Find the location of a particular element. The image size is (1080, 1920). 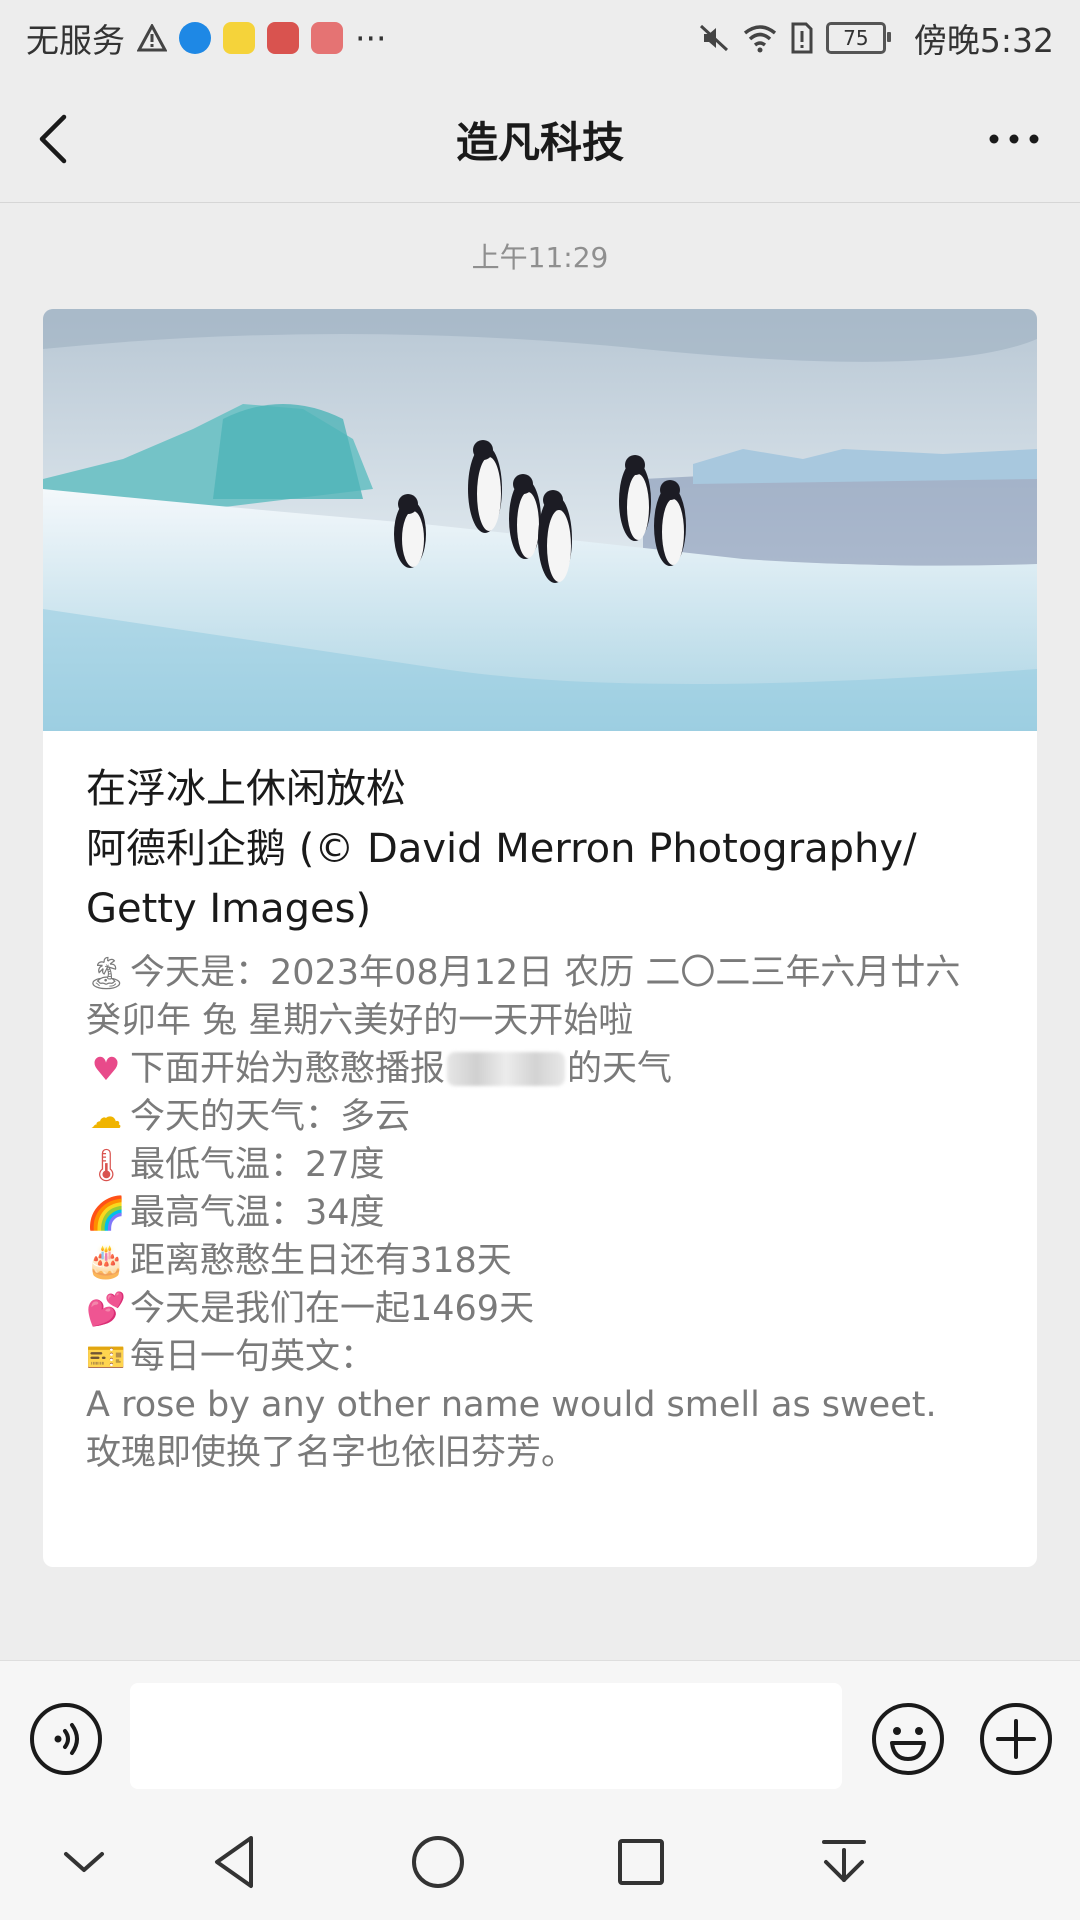

more-icon is located at coordinates (1014, 139).